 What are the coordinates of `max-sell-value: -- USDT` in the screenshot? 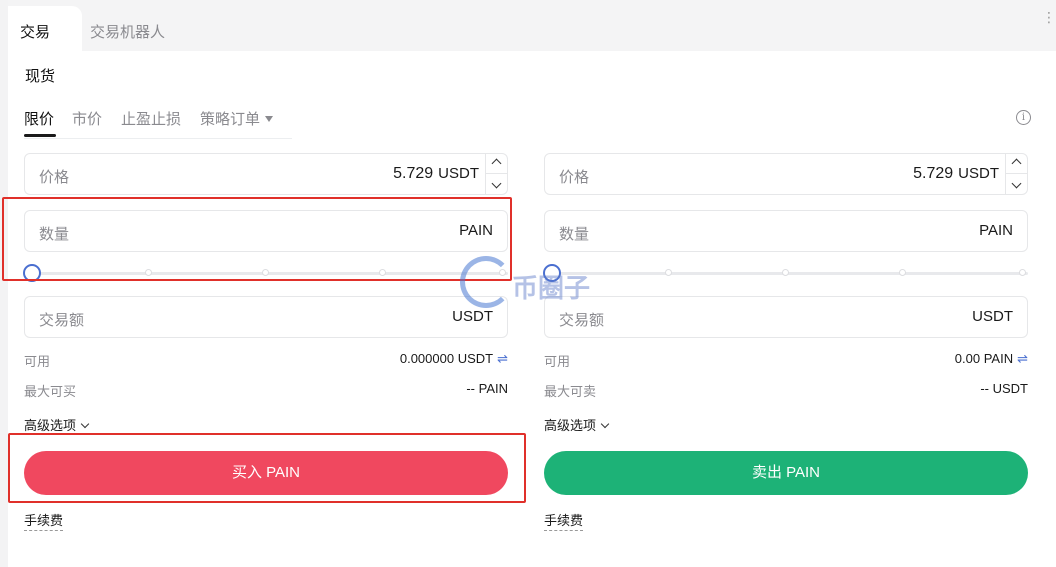 It's located at (1004, 388).